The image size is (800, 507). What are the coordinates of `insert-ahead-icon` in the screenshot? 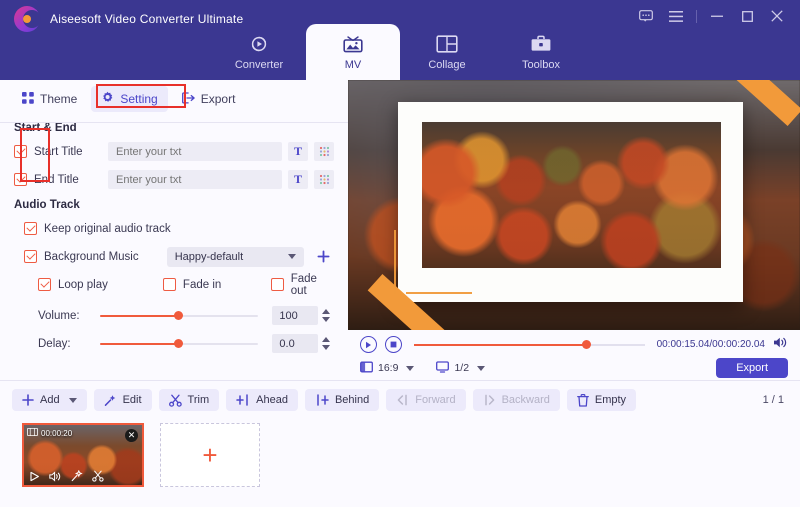 It's located at (243, 400).